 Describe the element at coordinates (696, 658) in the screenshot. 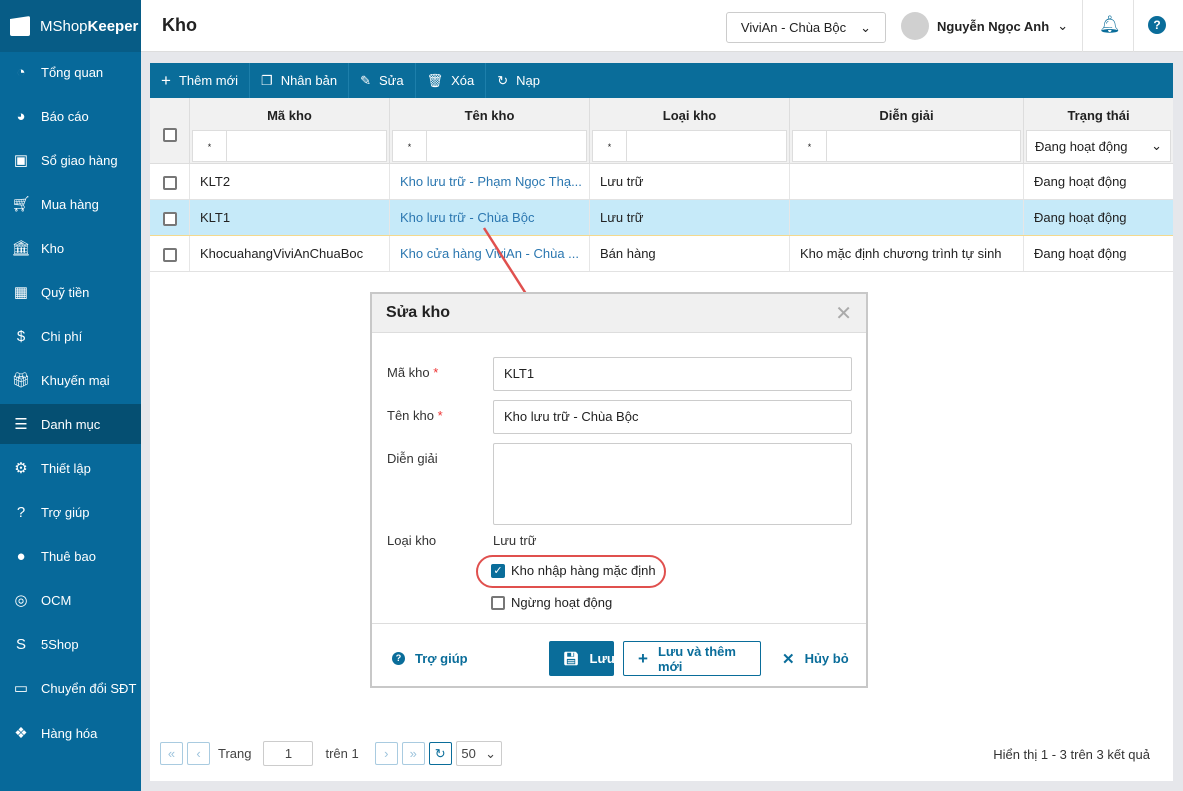

I see `save-new-label: Lưu và thêm mới` at that location.